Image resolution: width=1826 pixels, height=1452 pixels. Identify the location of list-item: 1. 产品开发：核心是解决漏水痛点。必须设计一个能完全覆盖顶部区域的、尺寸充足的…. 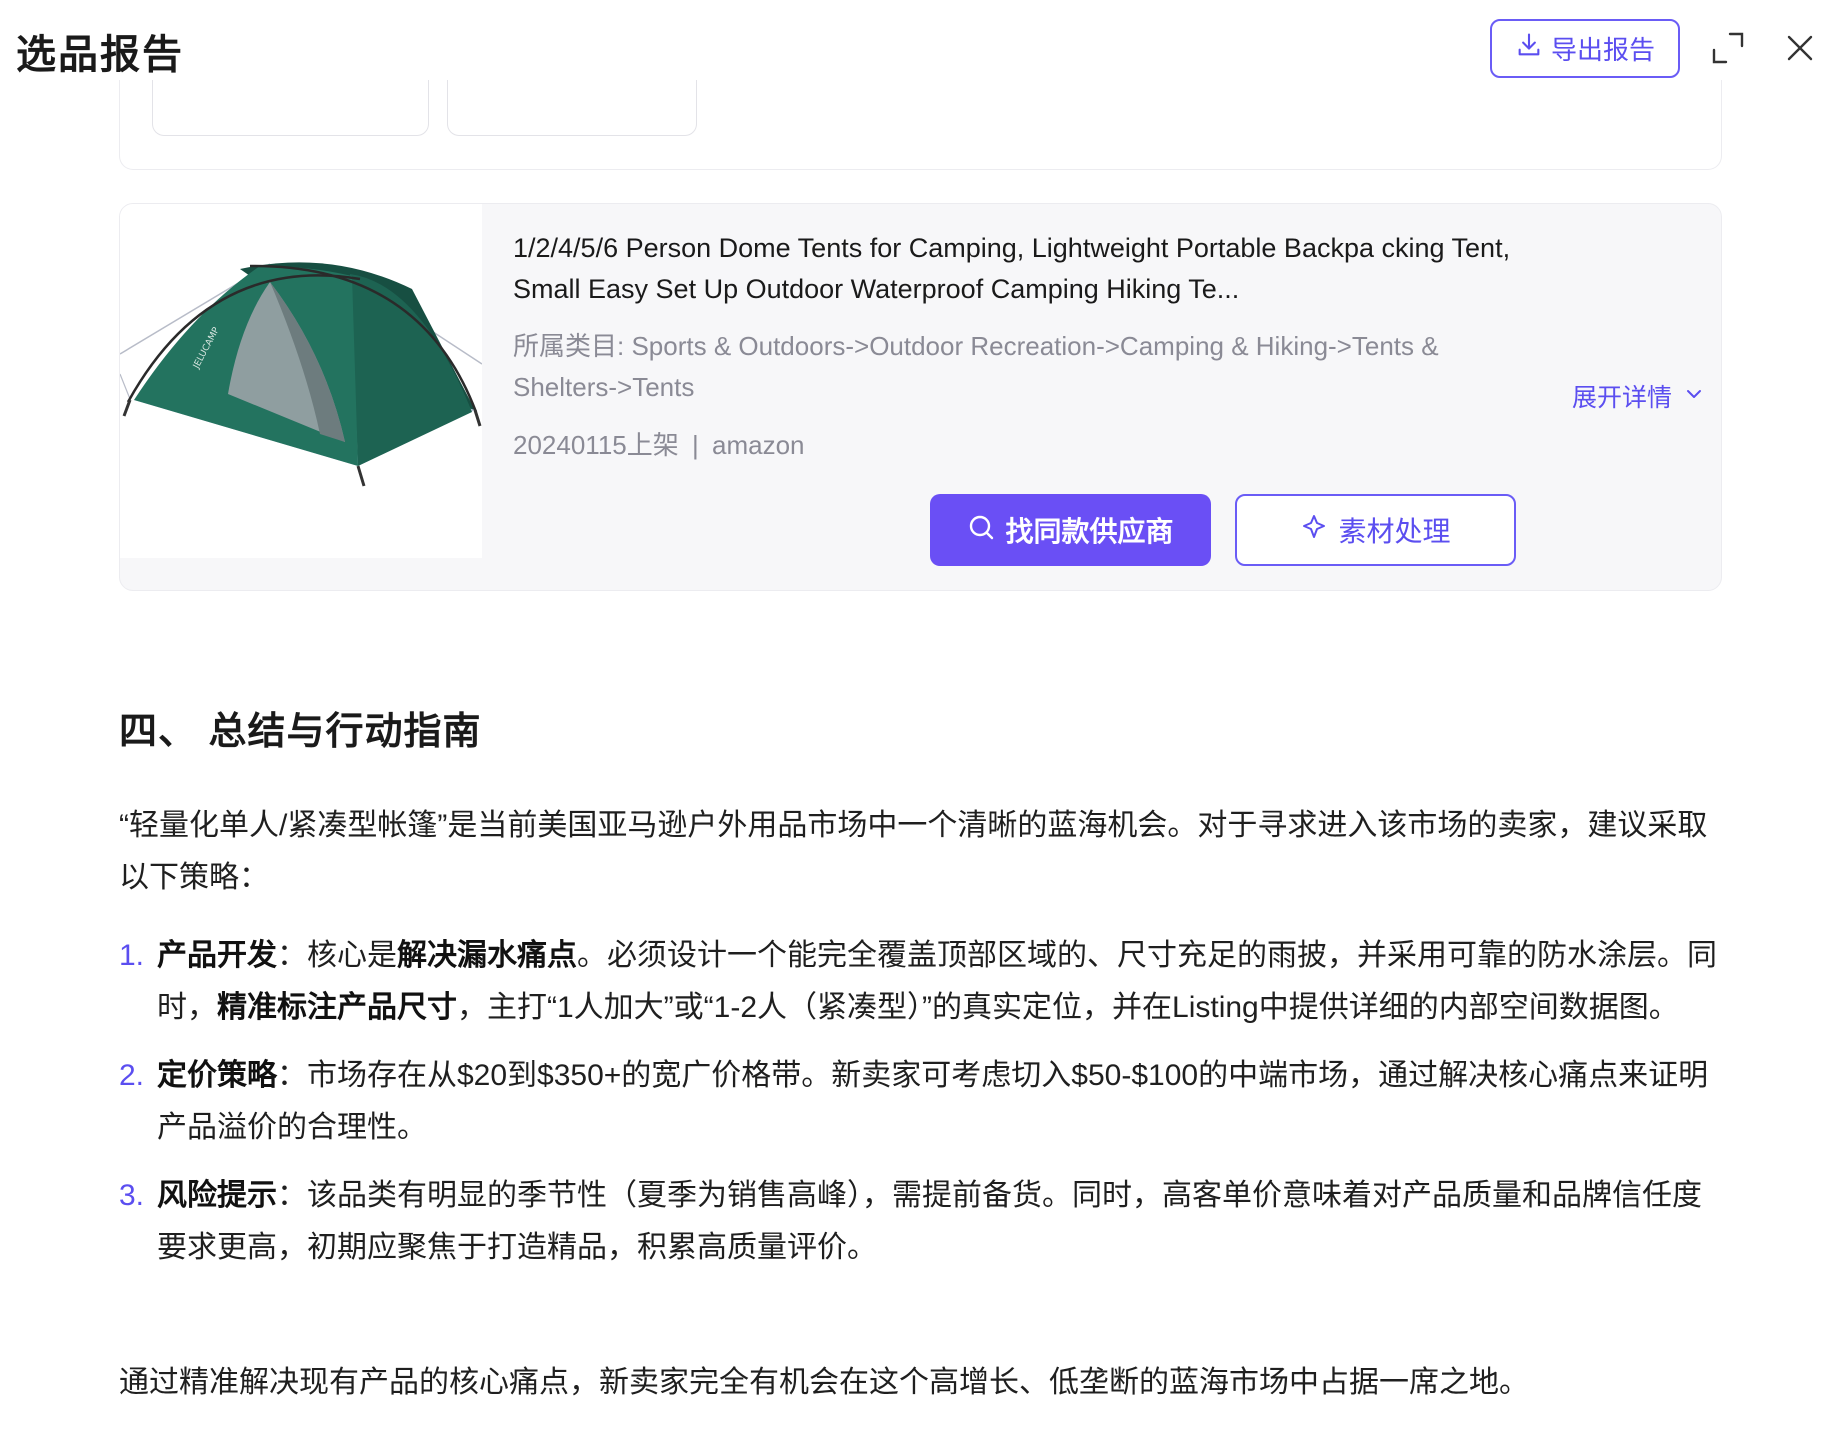
(919, 982).